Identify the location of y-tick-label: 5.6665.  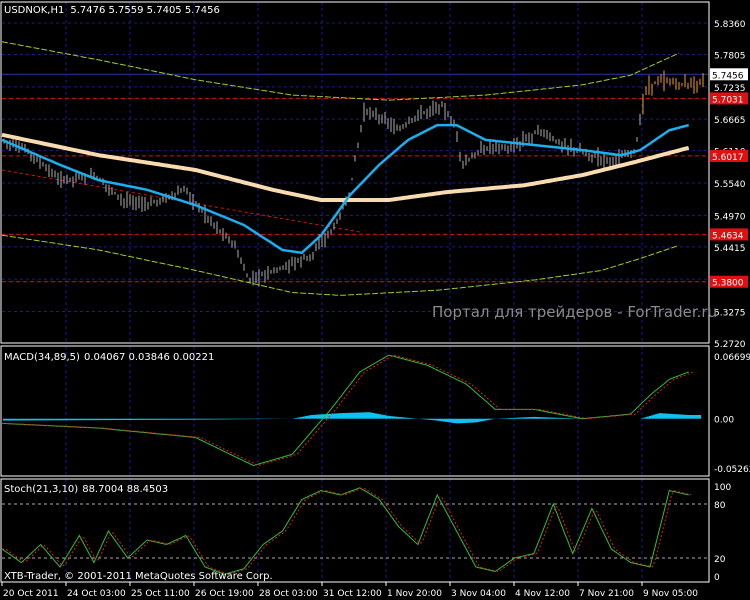
(730, 121).